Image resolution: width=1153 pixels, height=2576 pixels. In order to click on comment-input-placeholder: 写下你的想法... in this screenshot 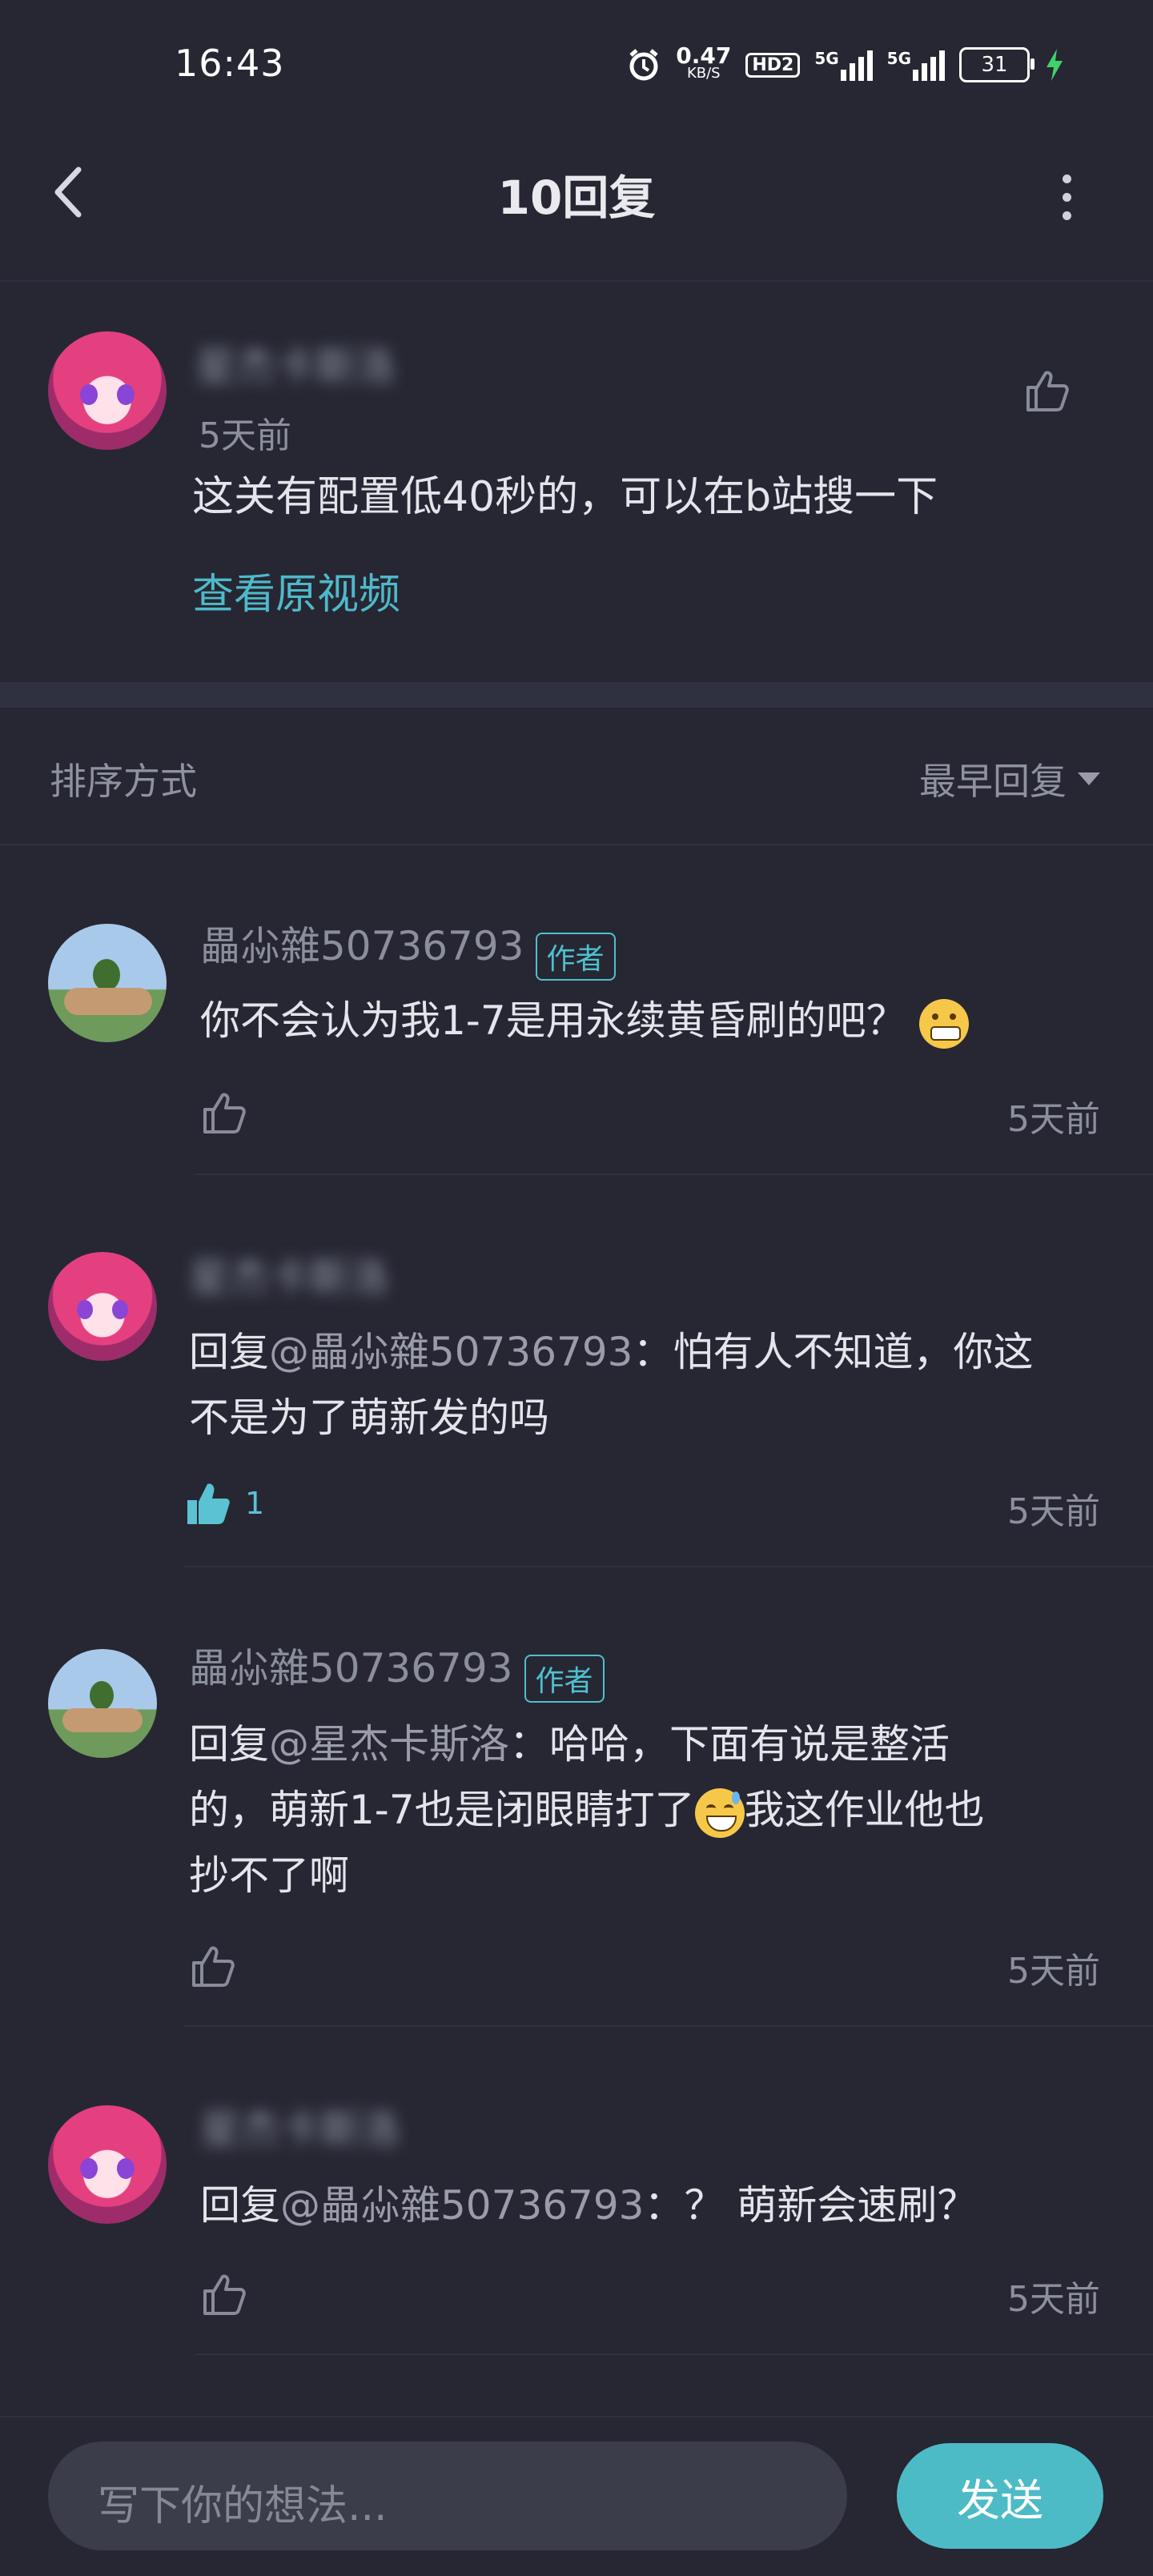, I will do `click(243, 2506)`.